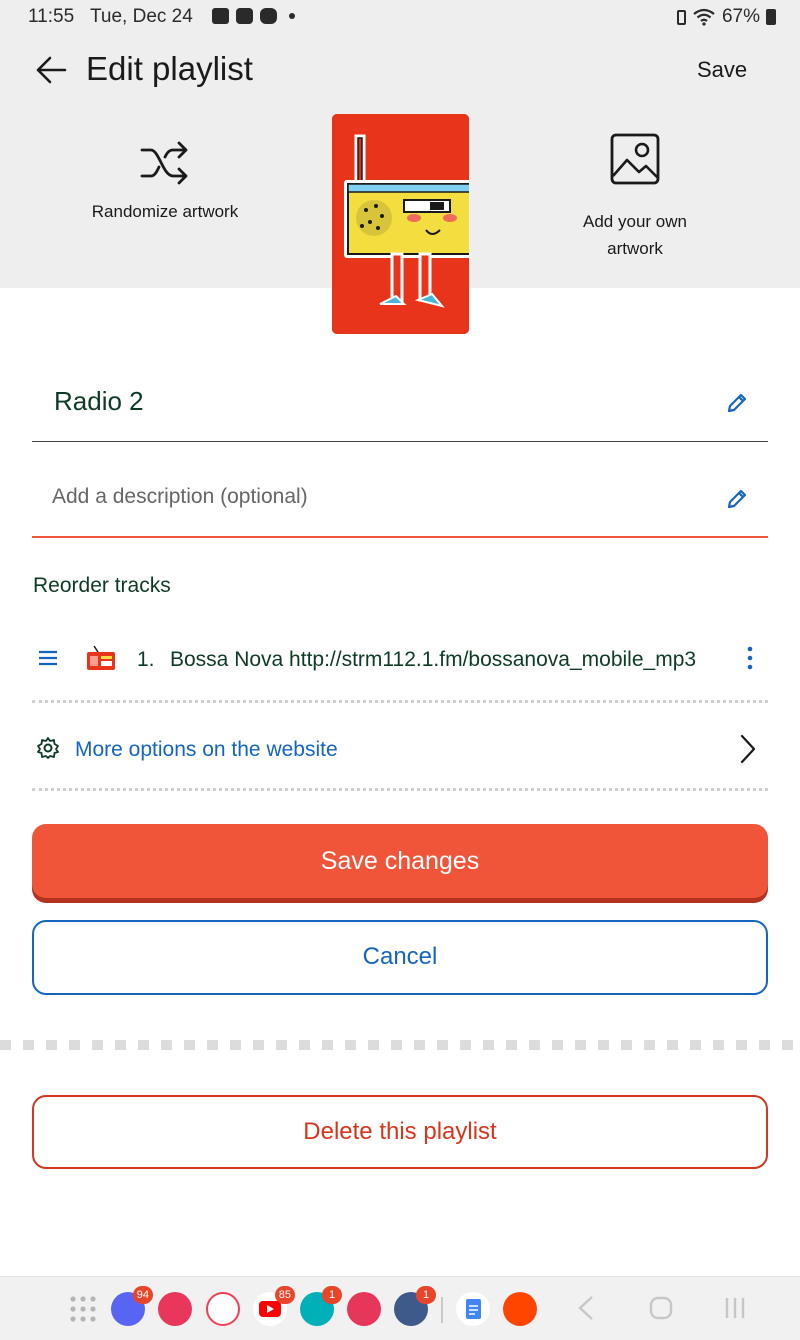 The image size is (800, 1340). Describe the element at coordinates (722, 70) in the screenshot. I see `save-button: Save` at that location.